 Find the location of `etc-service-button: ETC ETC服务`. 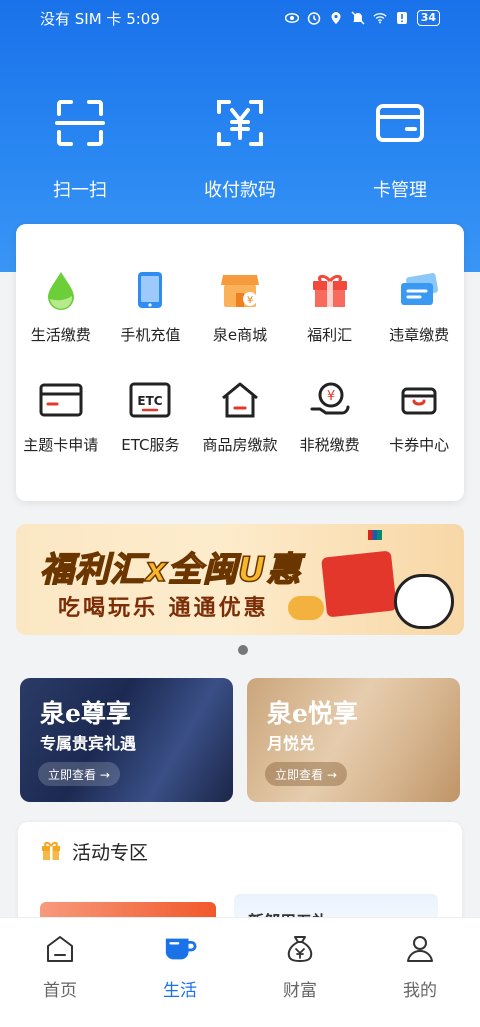

etc-service-button: ETC ETC服务 is located at coordinates (151, 416).